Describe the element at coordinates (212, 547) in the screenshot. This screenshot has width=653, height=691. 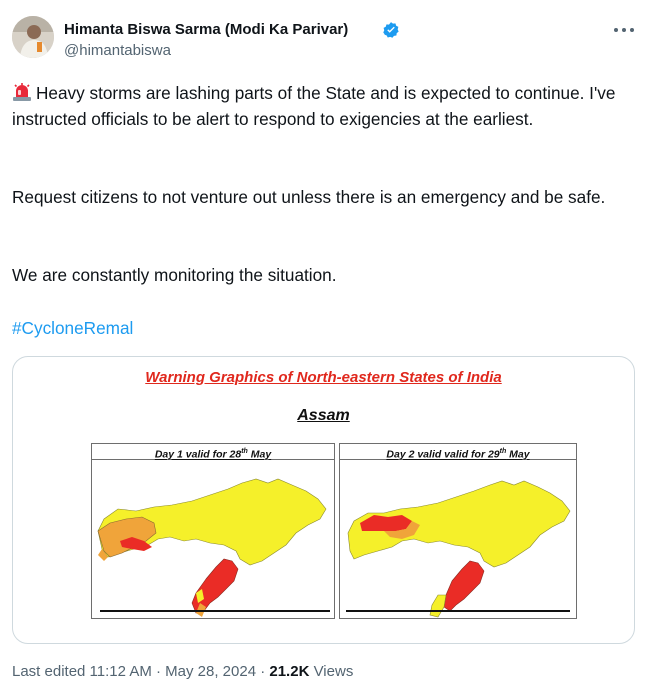
I see `assam-map-day1` at that location.